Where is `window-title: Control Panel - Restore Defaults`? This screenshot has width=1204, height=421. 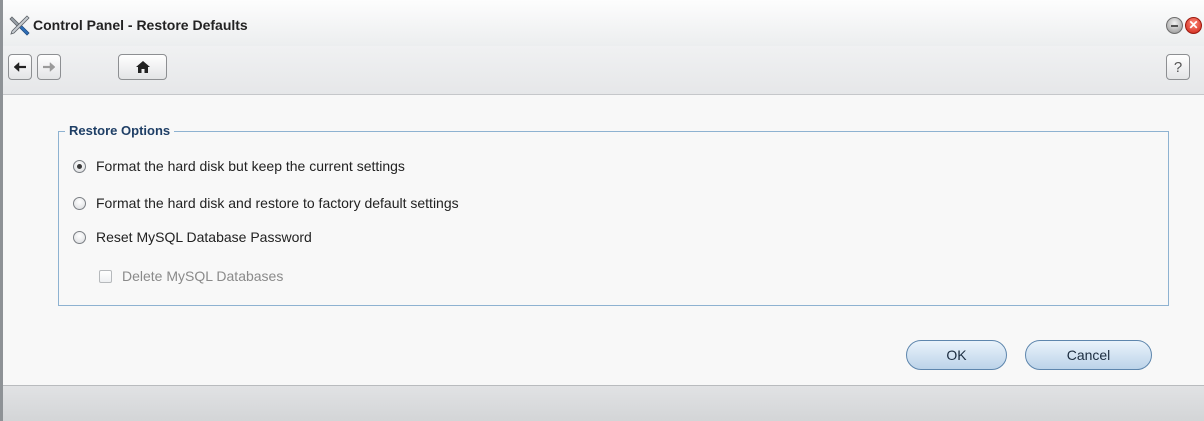
window-title: Control Panel - Restore Defaults is located at coordinates (140, 25).